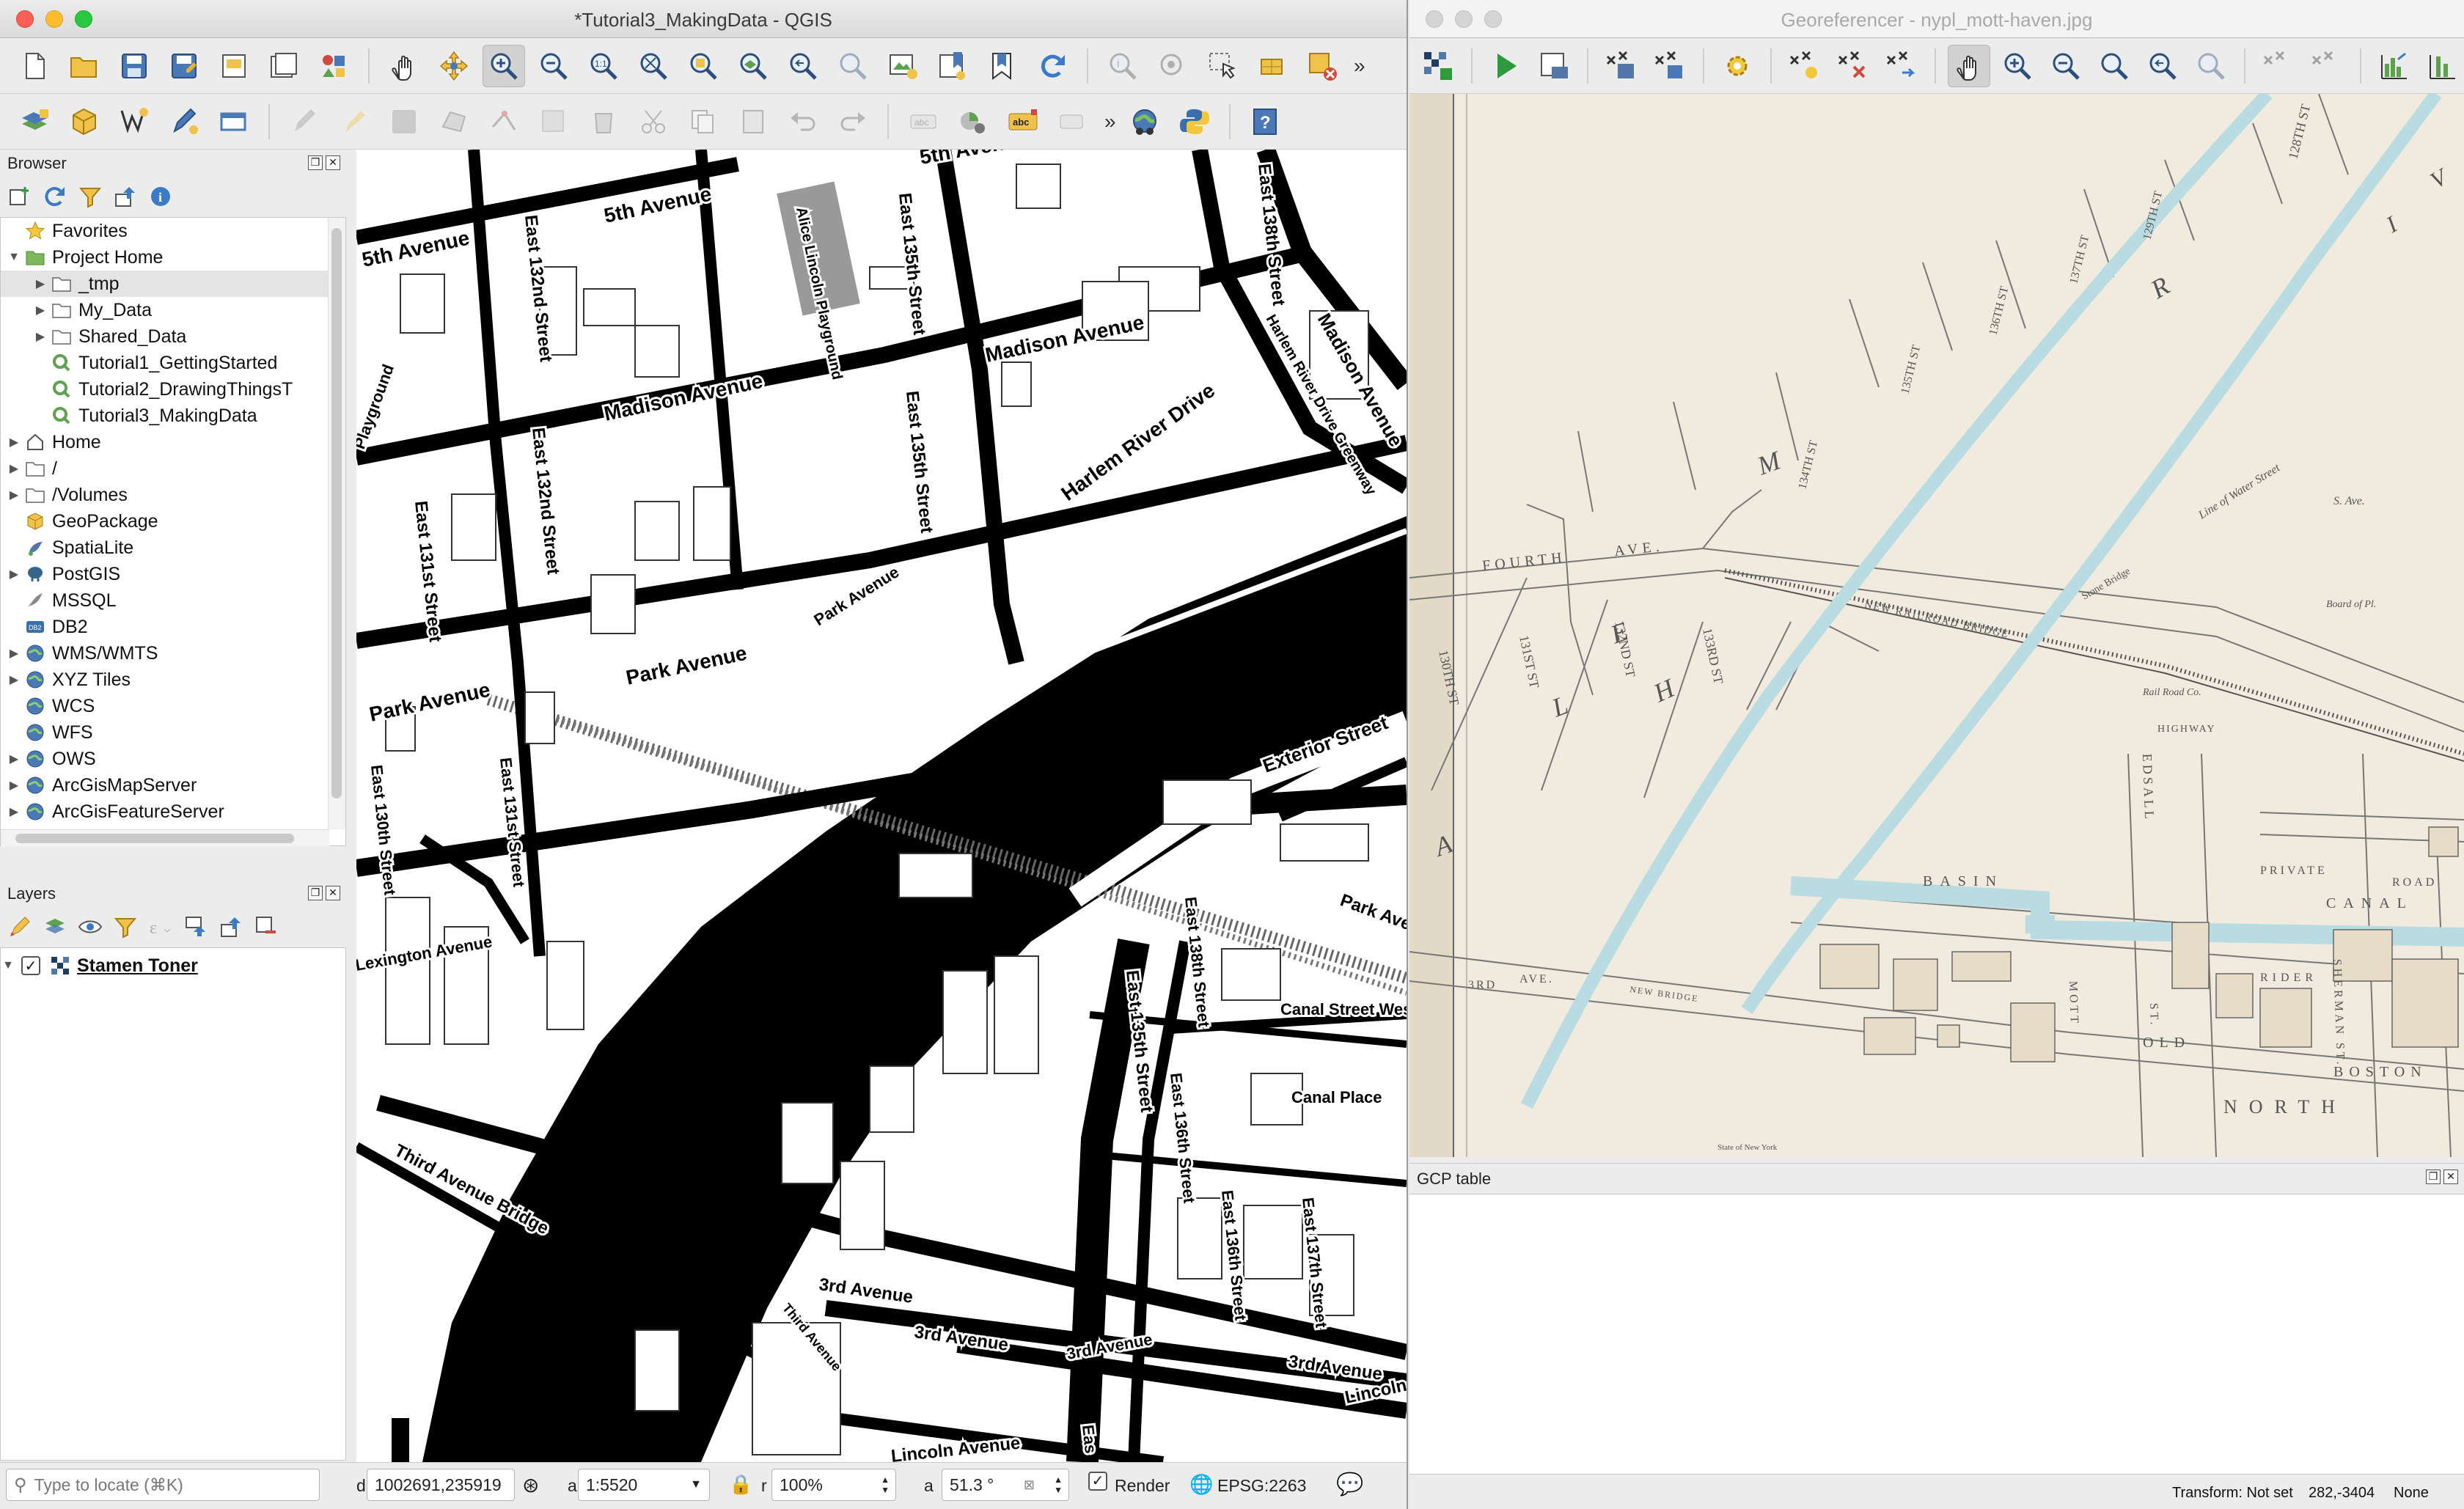 The height and width of the screenshot is (1509, 2464). What do you see at coordinates (1322, 66) in the screenshot?
I see `deselect-all-button` at bounding box center [1322, 66].